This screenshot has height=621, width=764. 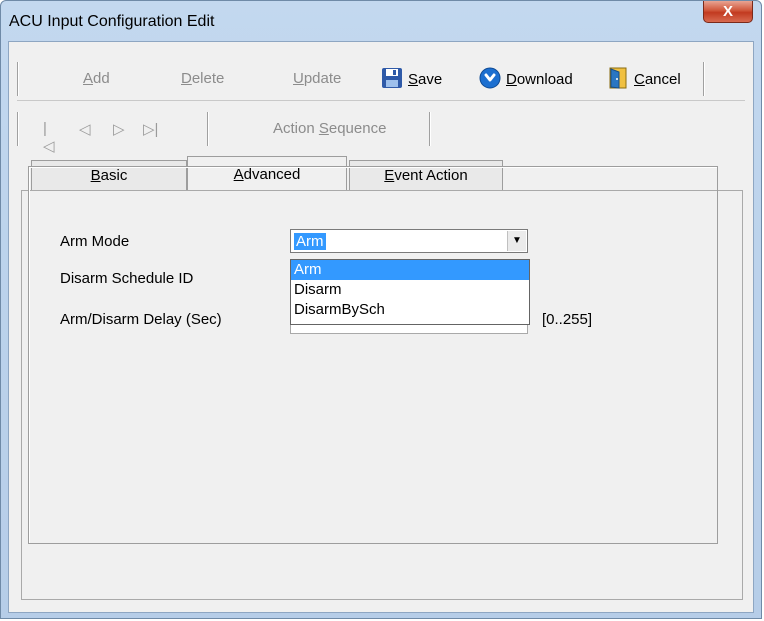 What do you see at coordinates (127, 278) in the screenshot?
I see `disarm-schedule-label: Disarm Schedule ID` at bounding box center [127, 278].